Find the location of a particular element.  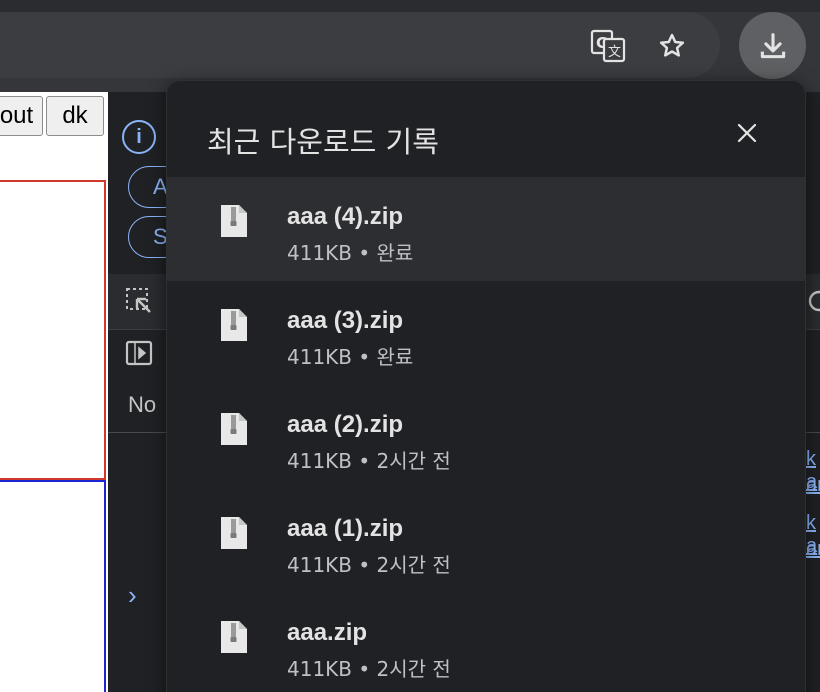

download-item: aaa.zip 411KB • 2시간 전 is located at coordinates (486, 642).